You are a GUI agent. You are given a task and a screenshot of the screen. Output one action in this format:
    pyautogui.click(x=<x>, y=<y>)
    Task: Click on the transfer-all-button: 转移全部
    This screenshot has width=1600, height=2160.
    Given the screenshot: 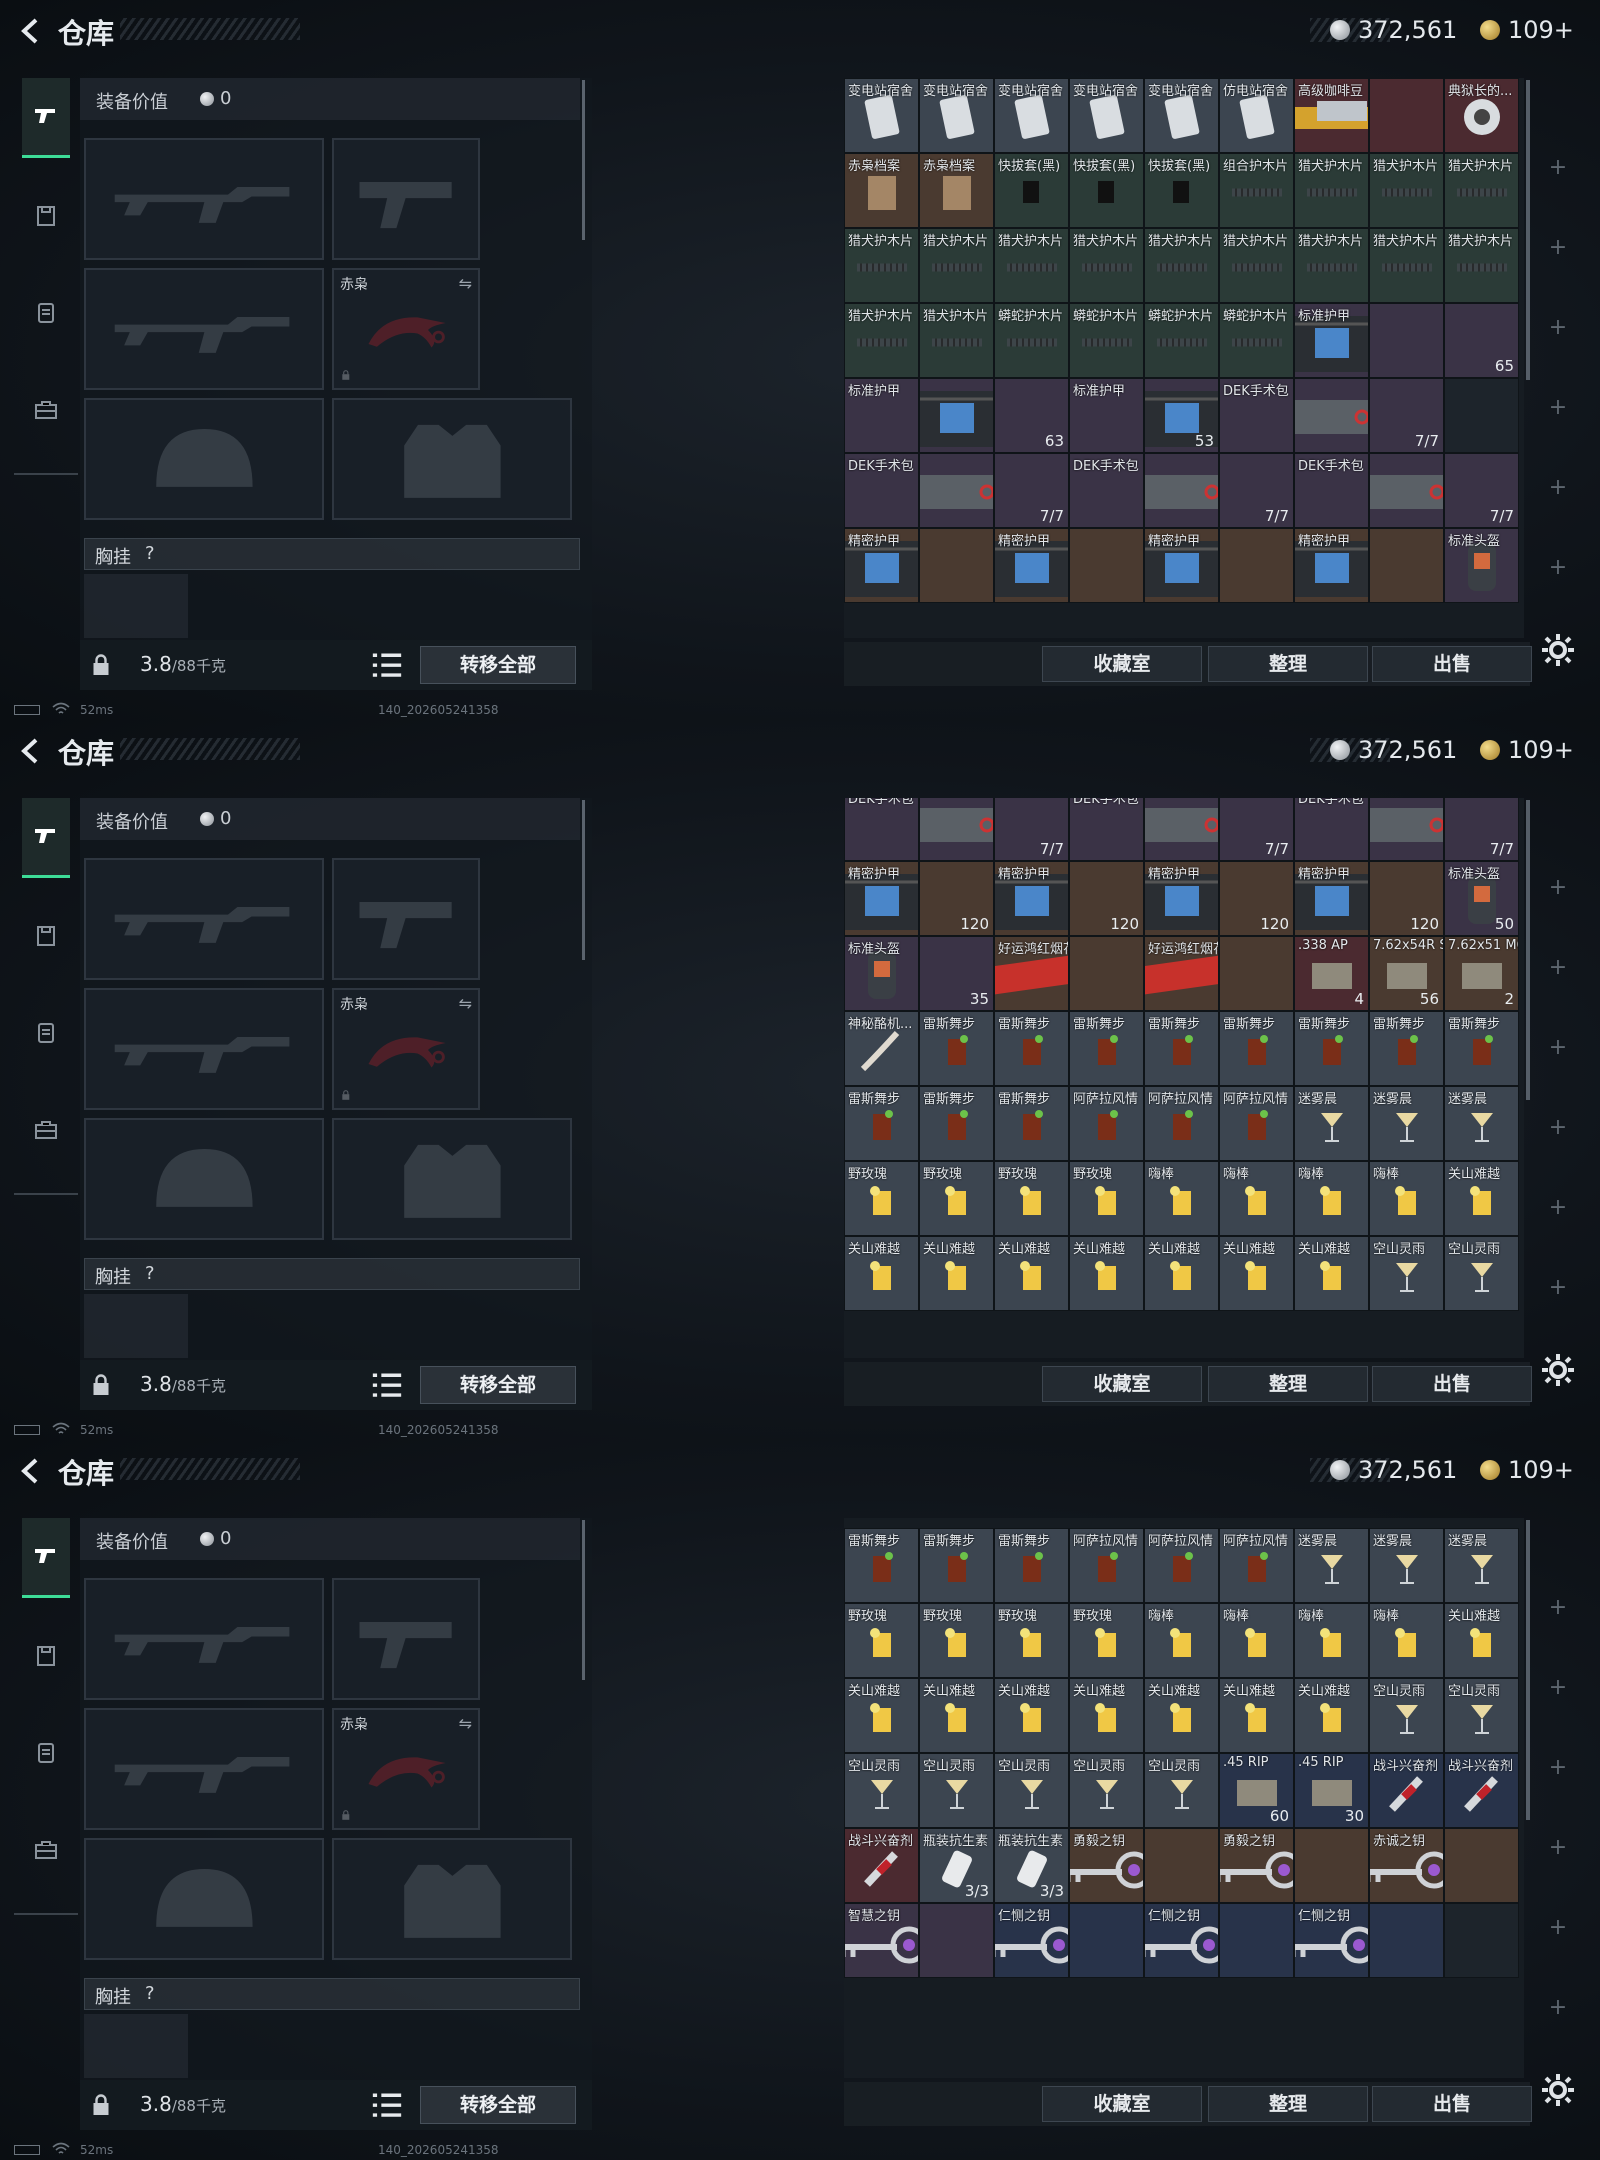 What is the action you would take?
    pyautogui.click(x=498, y=2105)
    